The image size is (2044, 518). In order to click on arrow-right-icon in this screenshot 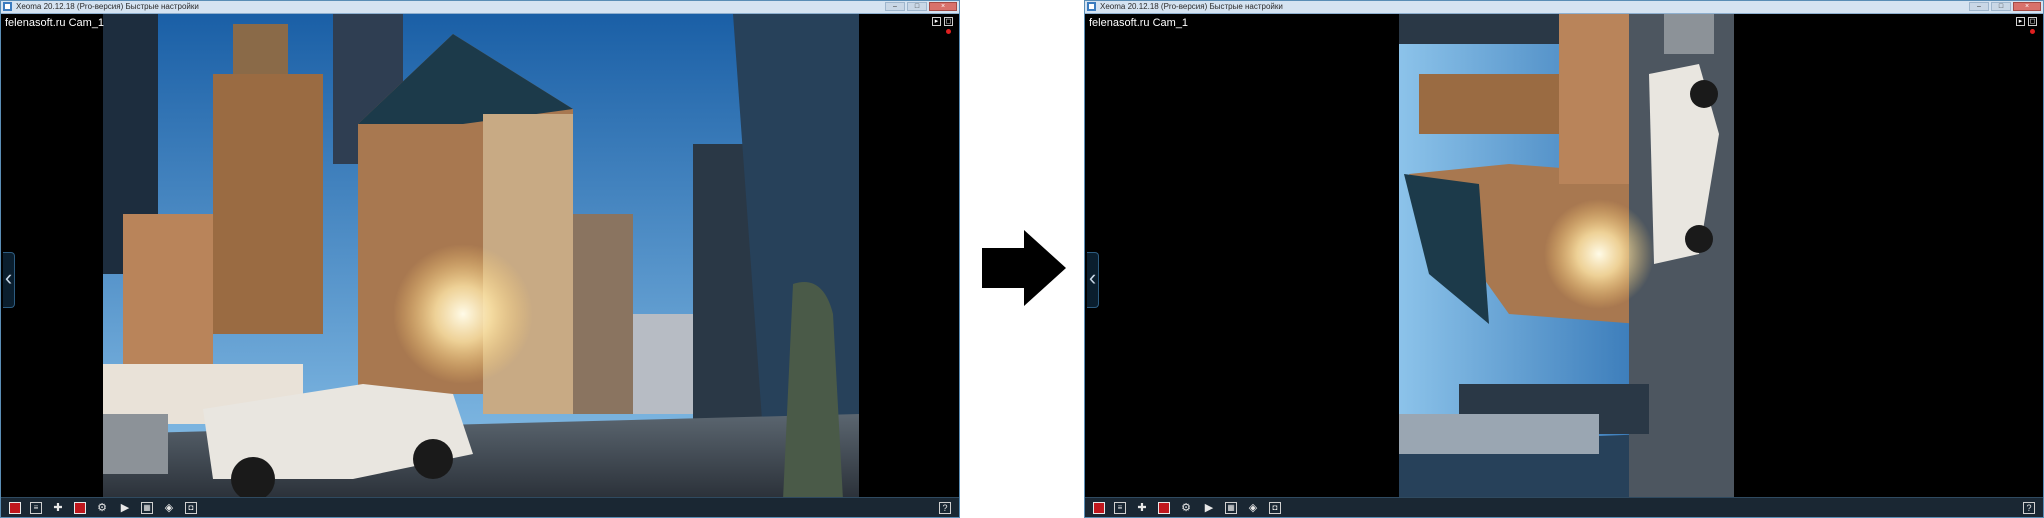, I will do `click(1024, 268)`.